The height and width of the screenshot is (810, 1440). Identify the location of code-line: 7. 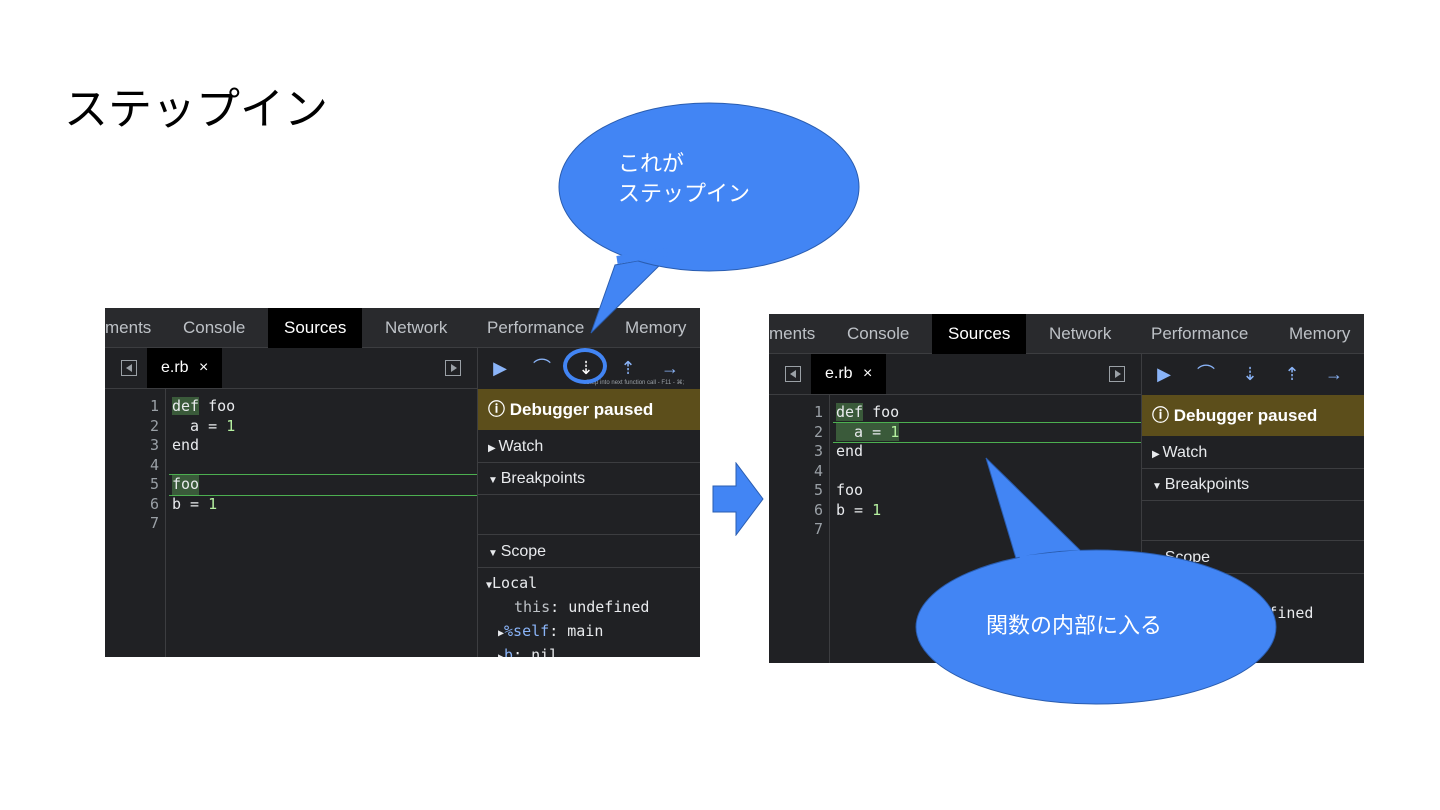
(291, 524).